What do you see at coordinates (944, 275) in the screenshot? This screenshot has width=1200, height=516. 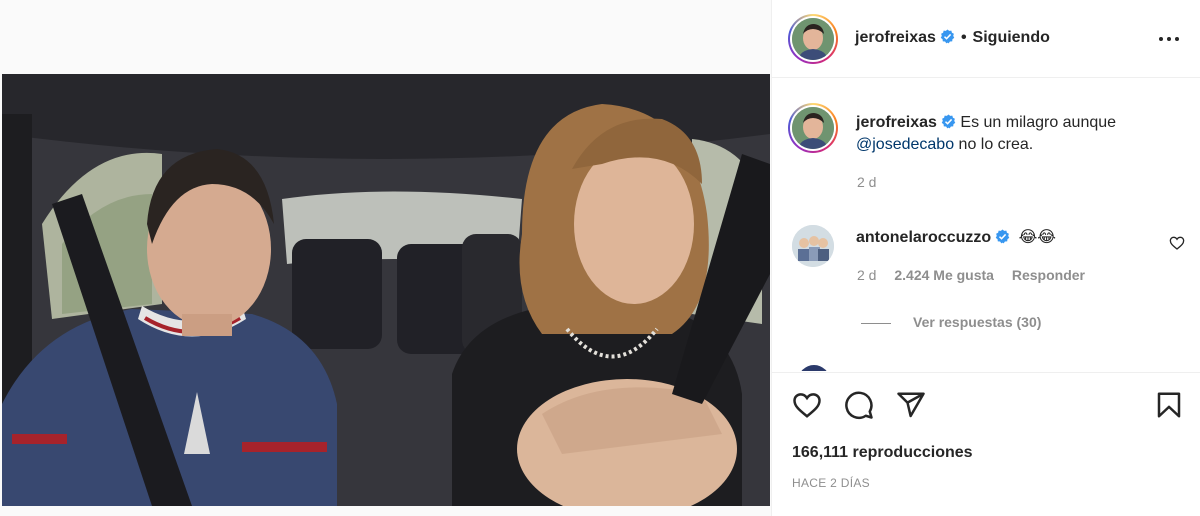 I see `comment-likes: 2.424 Me gusta` at bounding box center [944, 275].